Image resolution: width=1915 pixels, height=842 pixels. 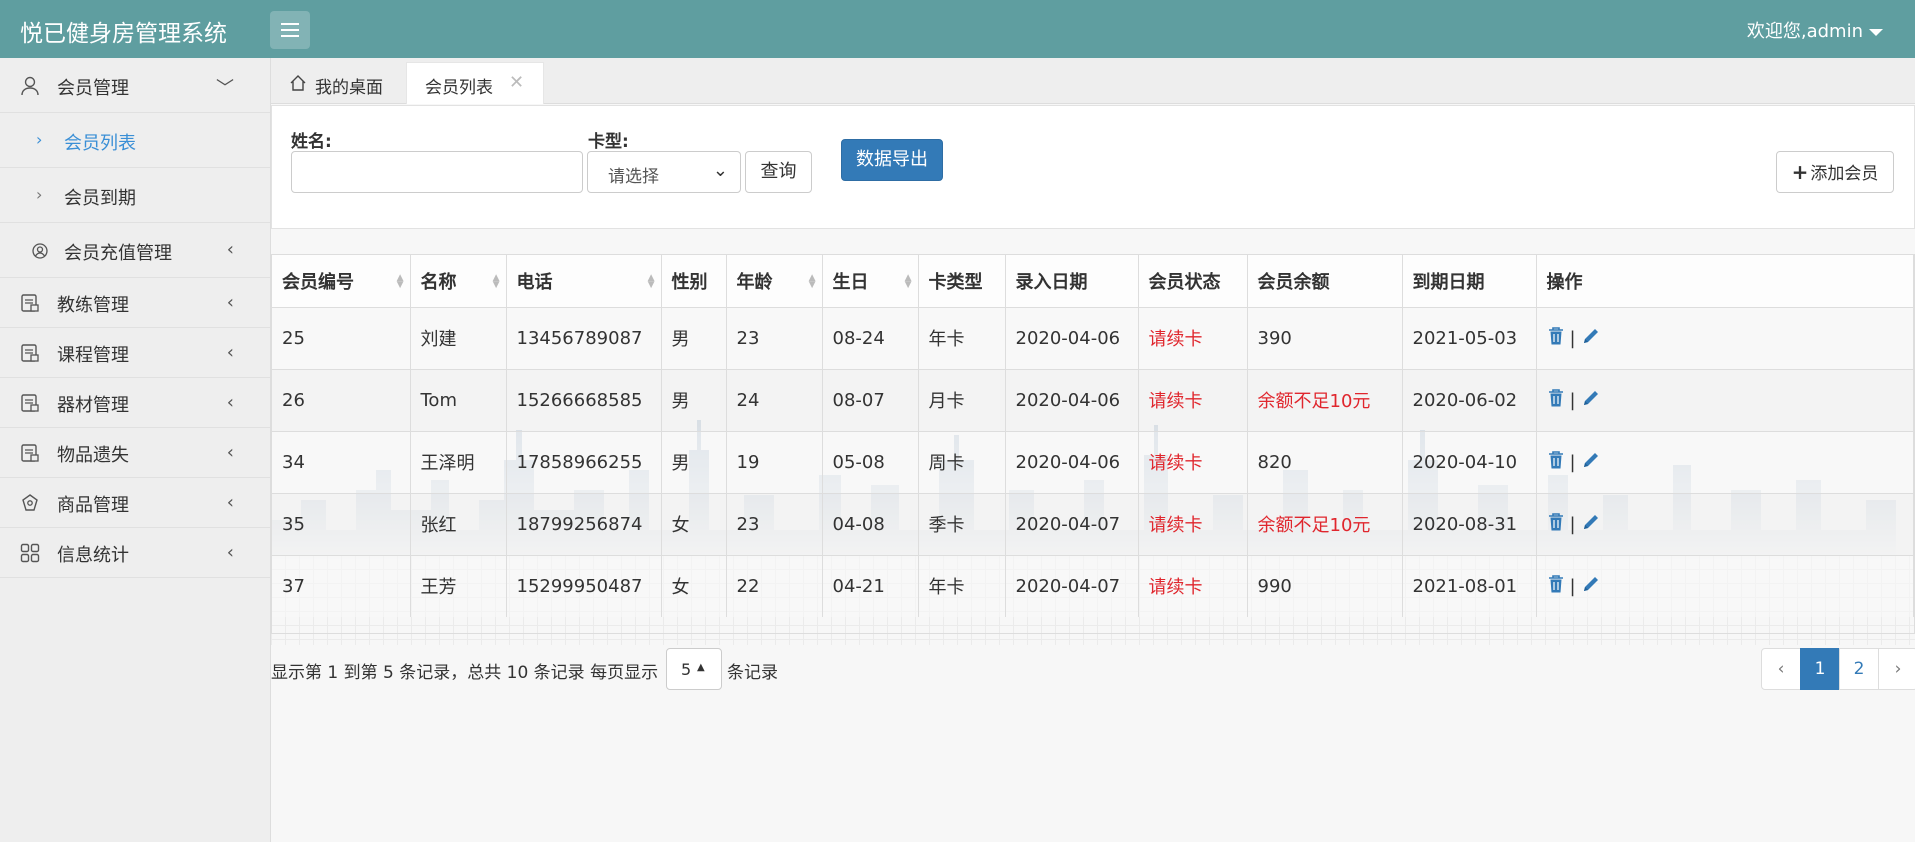 I want to click on query-button: 查询, so click(x=778, y=172).